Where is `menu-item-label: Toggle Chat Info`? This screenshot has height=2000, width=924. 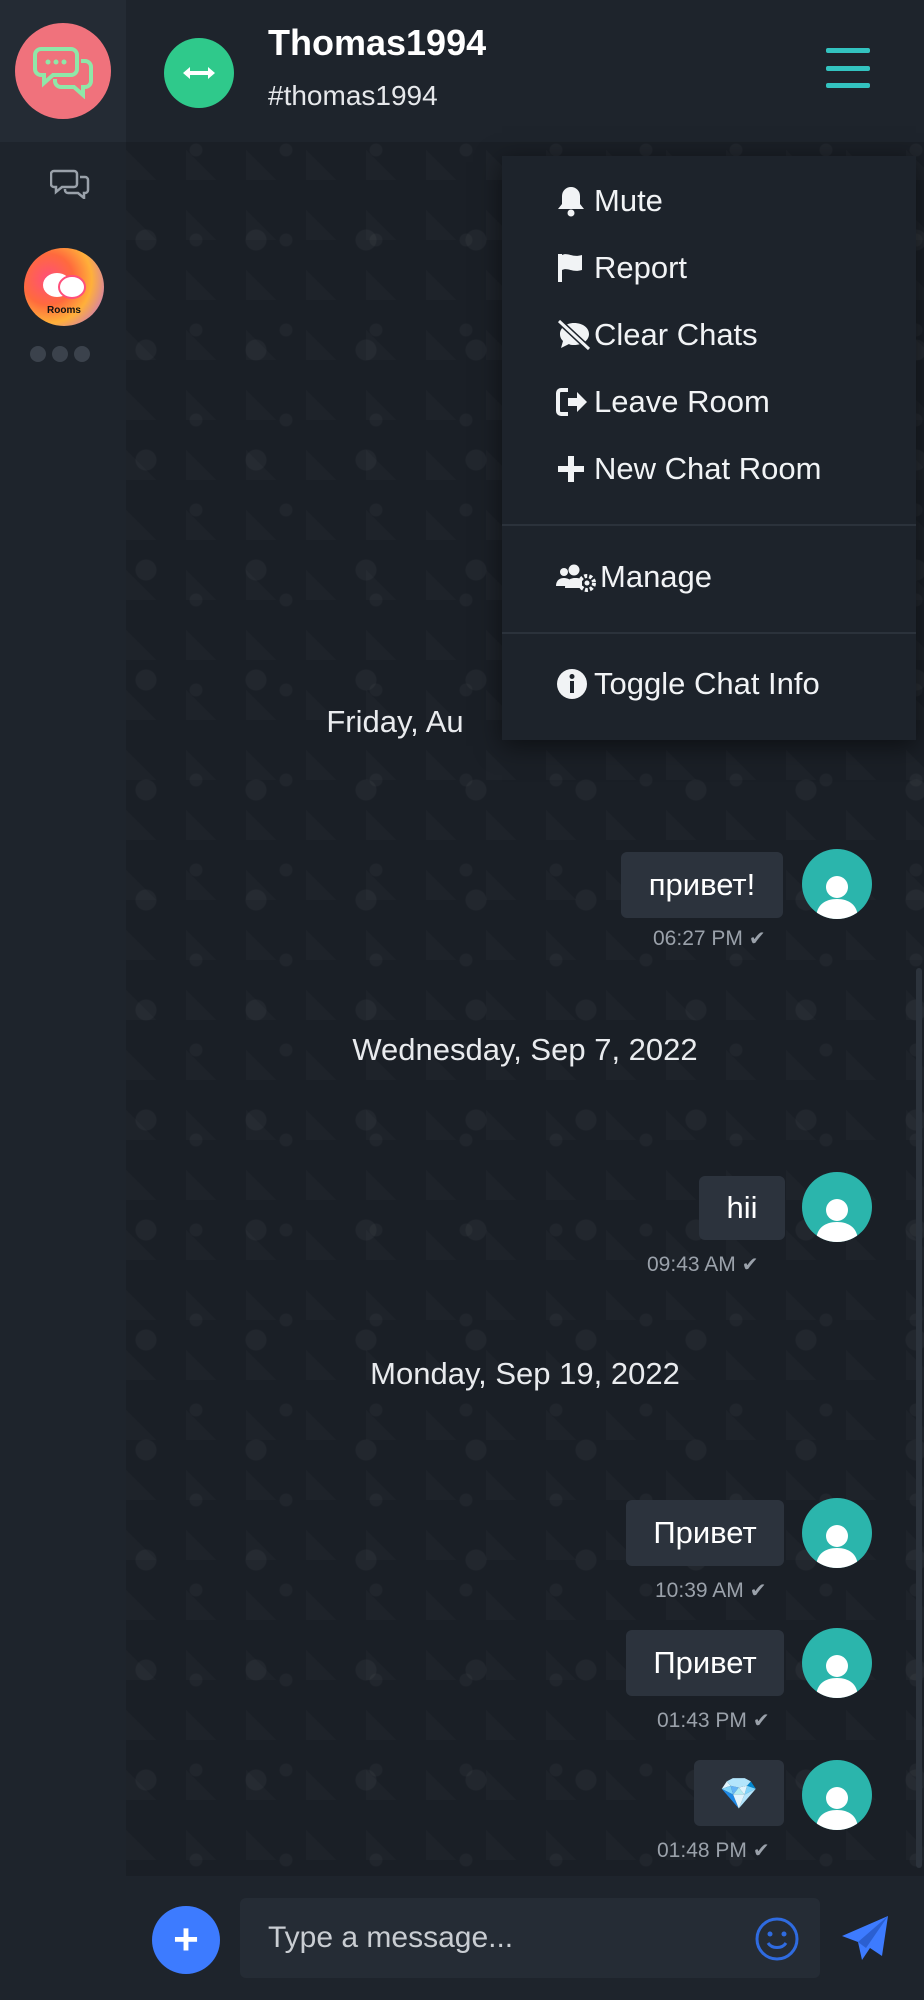 menu-item-label: Toggle Chat Info is located at coordinates (707, 683).